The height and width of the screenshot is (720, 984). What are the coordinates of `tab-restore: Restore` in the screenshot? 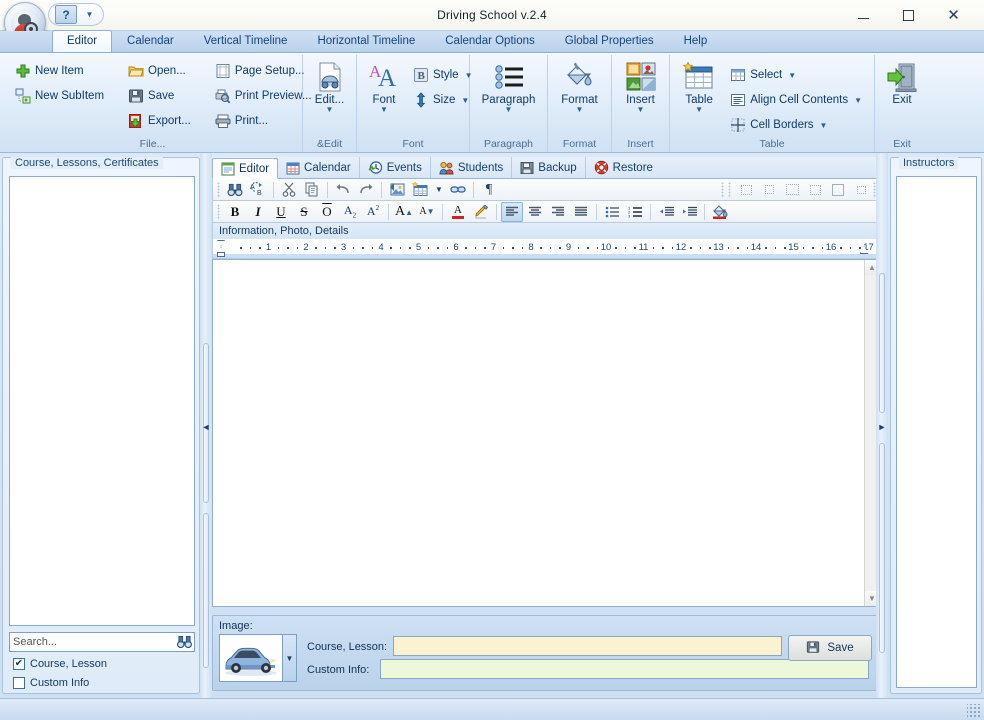 It's located at (623, 167).